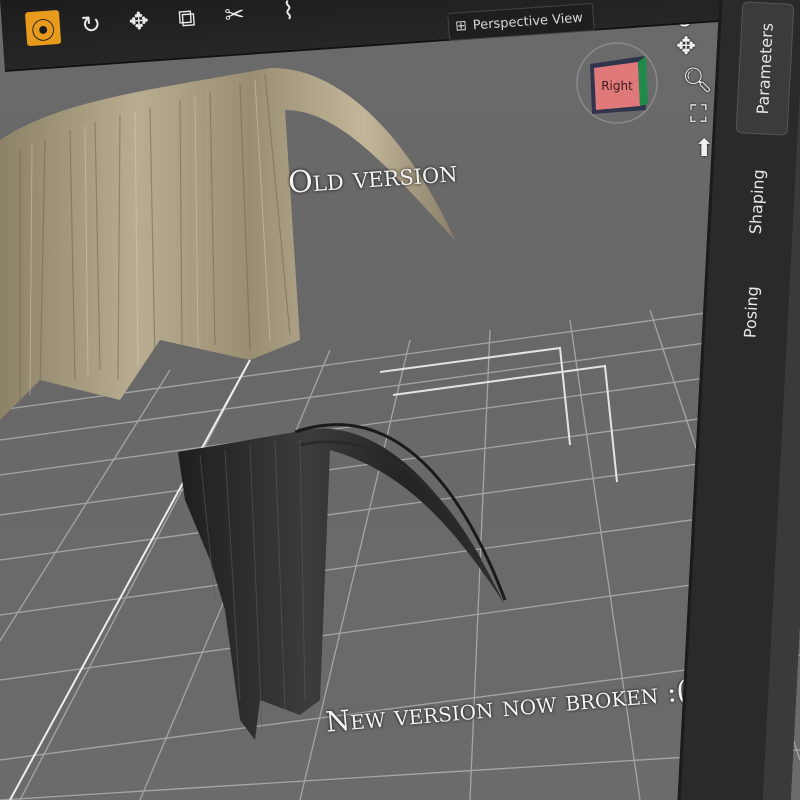 Image resolution: width=800 pixels, height=800 pixels. What do you see at coordinates (686, 46) in the screenshot?
I see `pan-icon: ✥` at bounding box center [686, 46].